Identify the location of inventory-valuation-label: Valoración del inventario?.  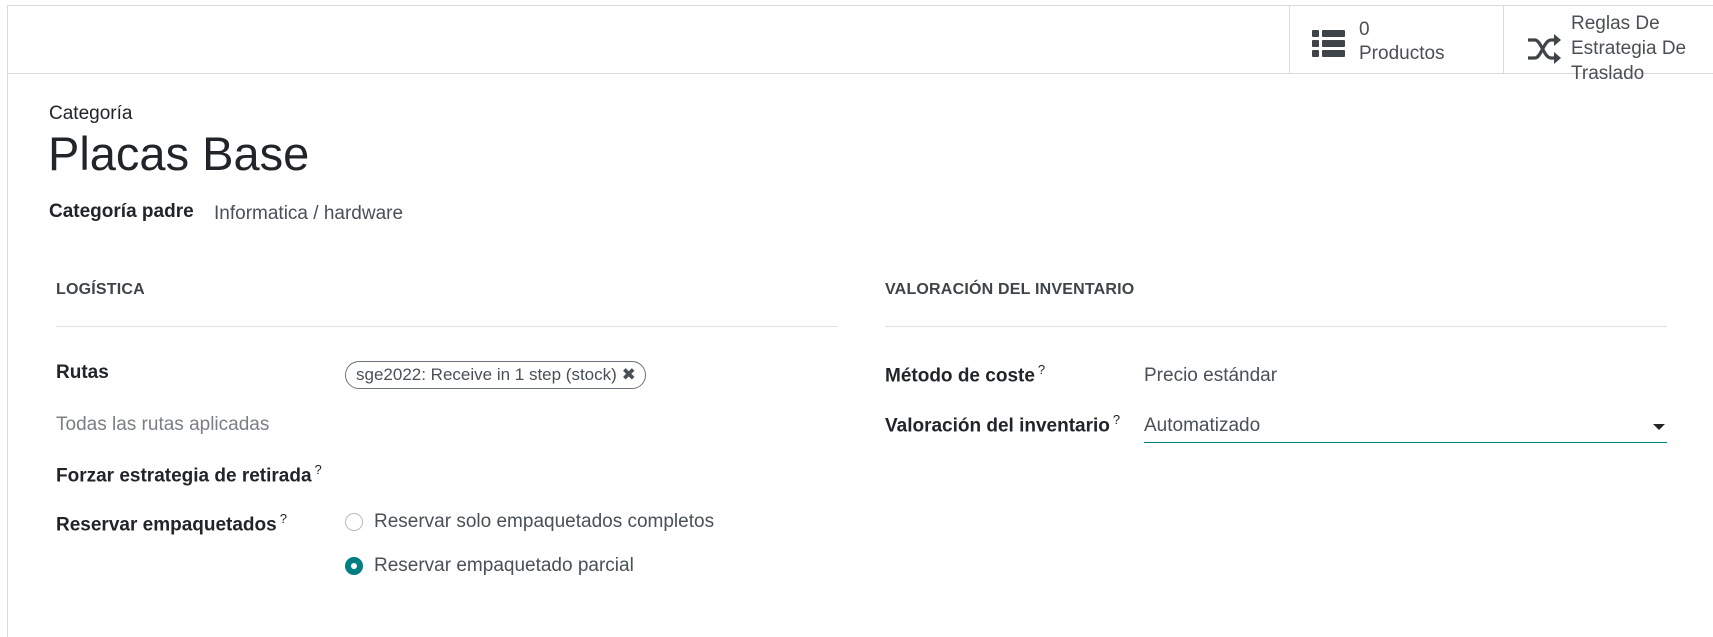
(1002, 424).